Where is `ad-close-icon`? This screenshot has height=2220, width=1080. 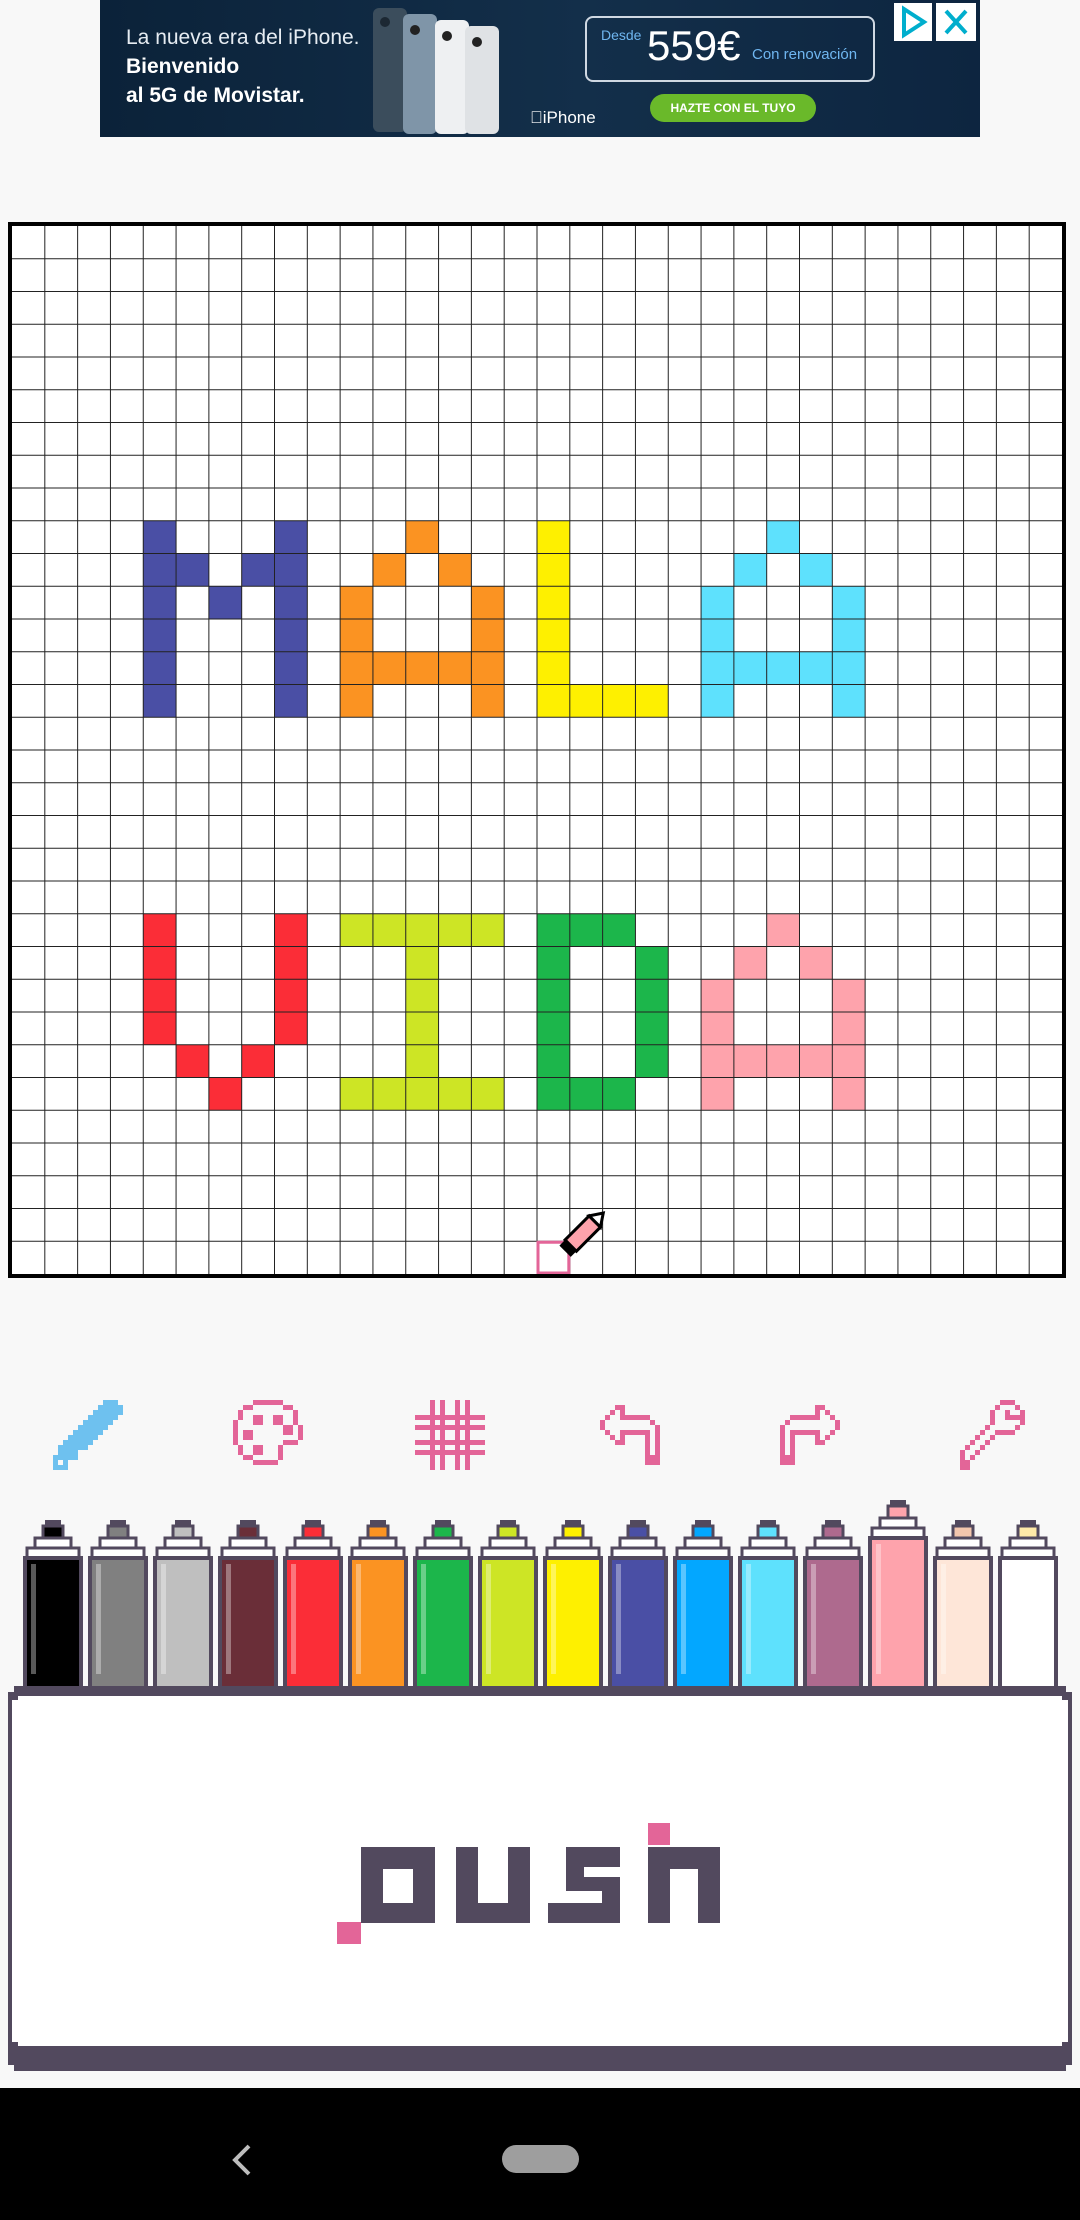 ad-close-icon is located at coordinates (956, 22).